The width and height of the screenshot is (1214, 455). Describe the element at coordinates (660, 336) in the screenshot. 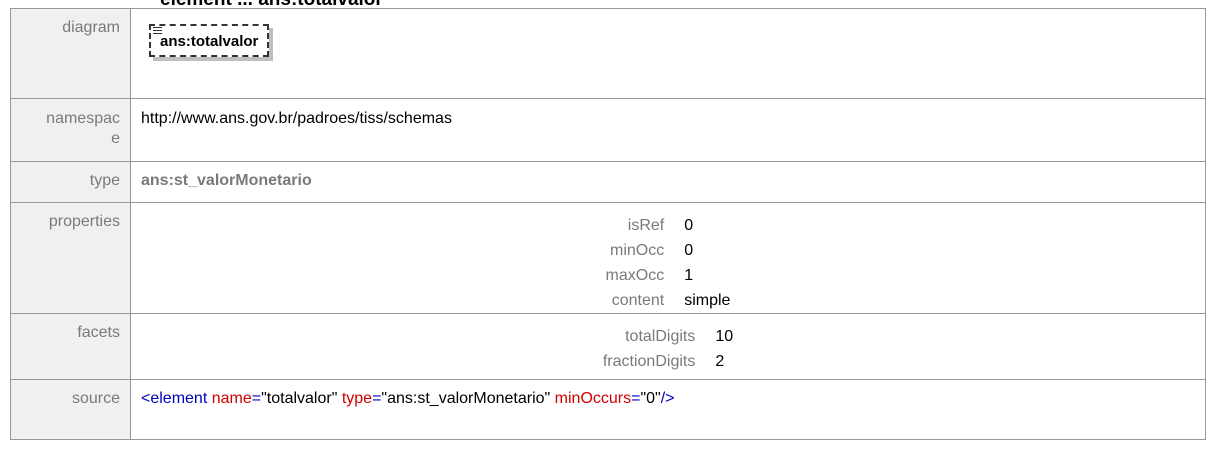

I see `facet-key: totalDigits` at that location.